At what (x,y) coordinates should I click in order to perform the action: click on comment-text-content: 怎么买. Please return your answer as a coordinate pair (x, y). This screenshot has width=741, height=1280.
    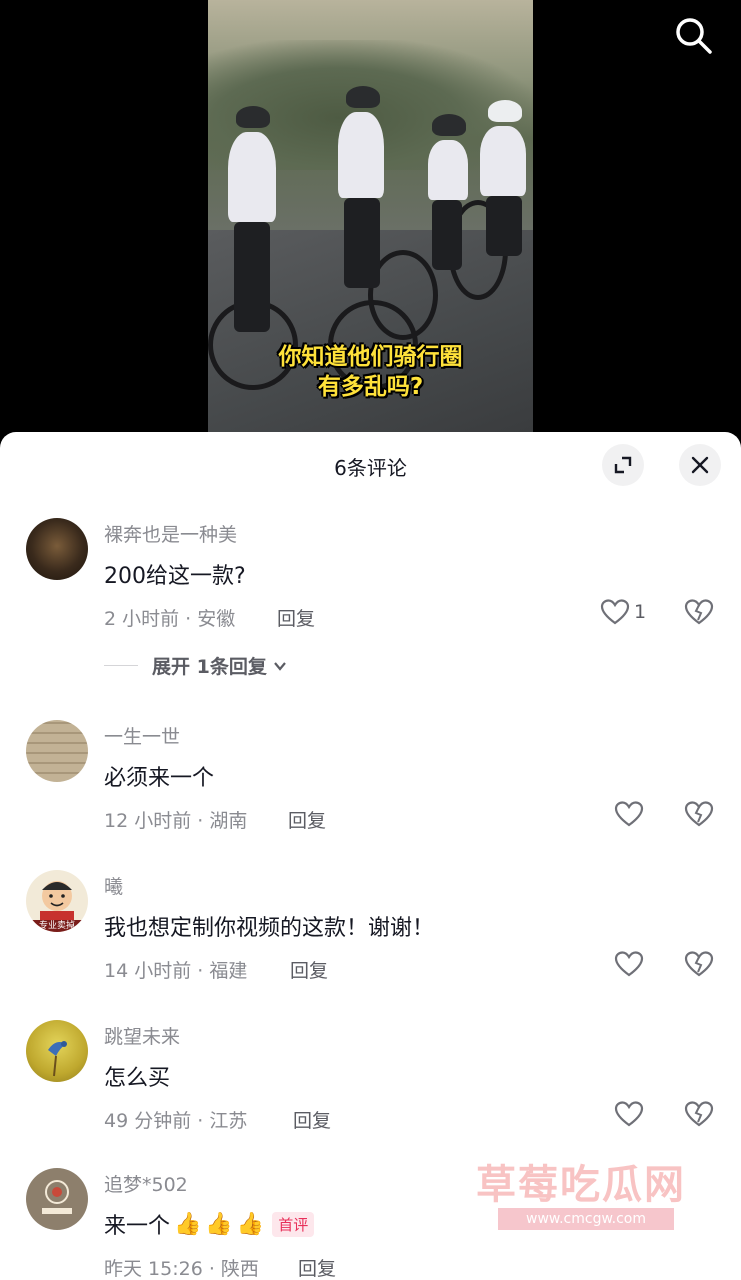
    Looking at the image, I should click on (137, 1078).